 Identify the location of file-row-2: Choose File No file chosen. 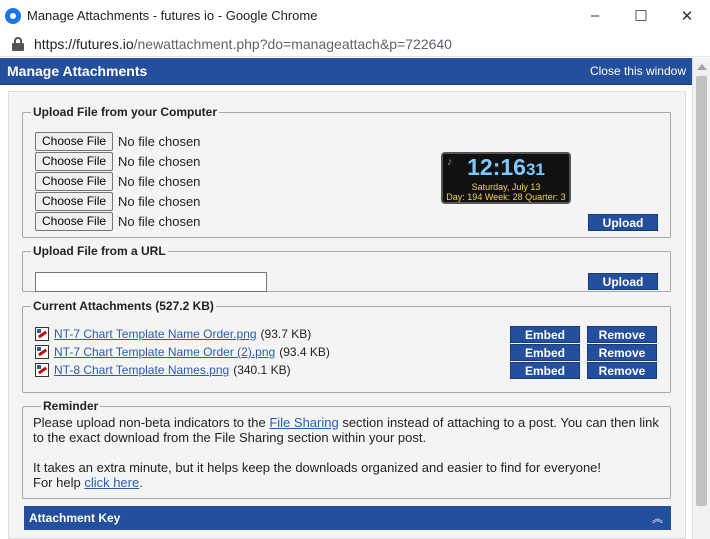
(117, 161).